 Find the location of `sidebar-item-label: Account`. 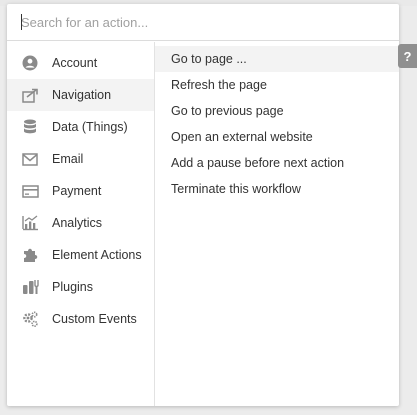

sidebar-item-label: Account is located at coordinates (75, 63).